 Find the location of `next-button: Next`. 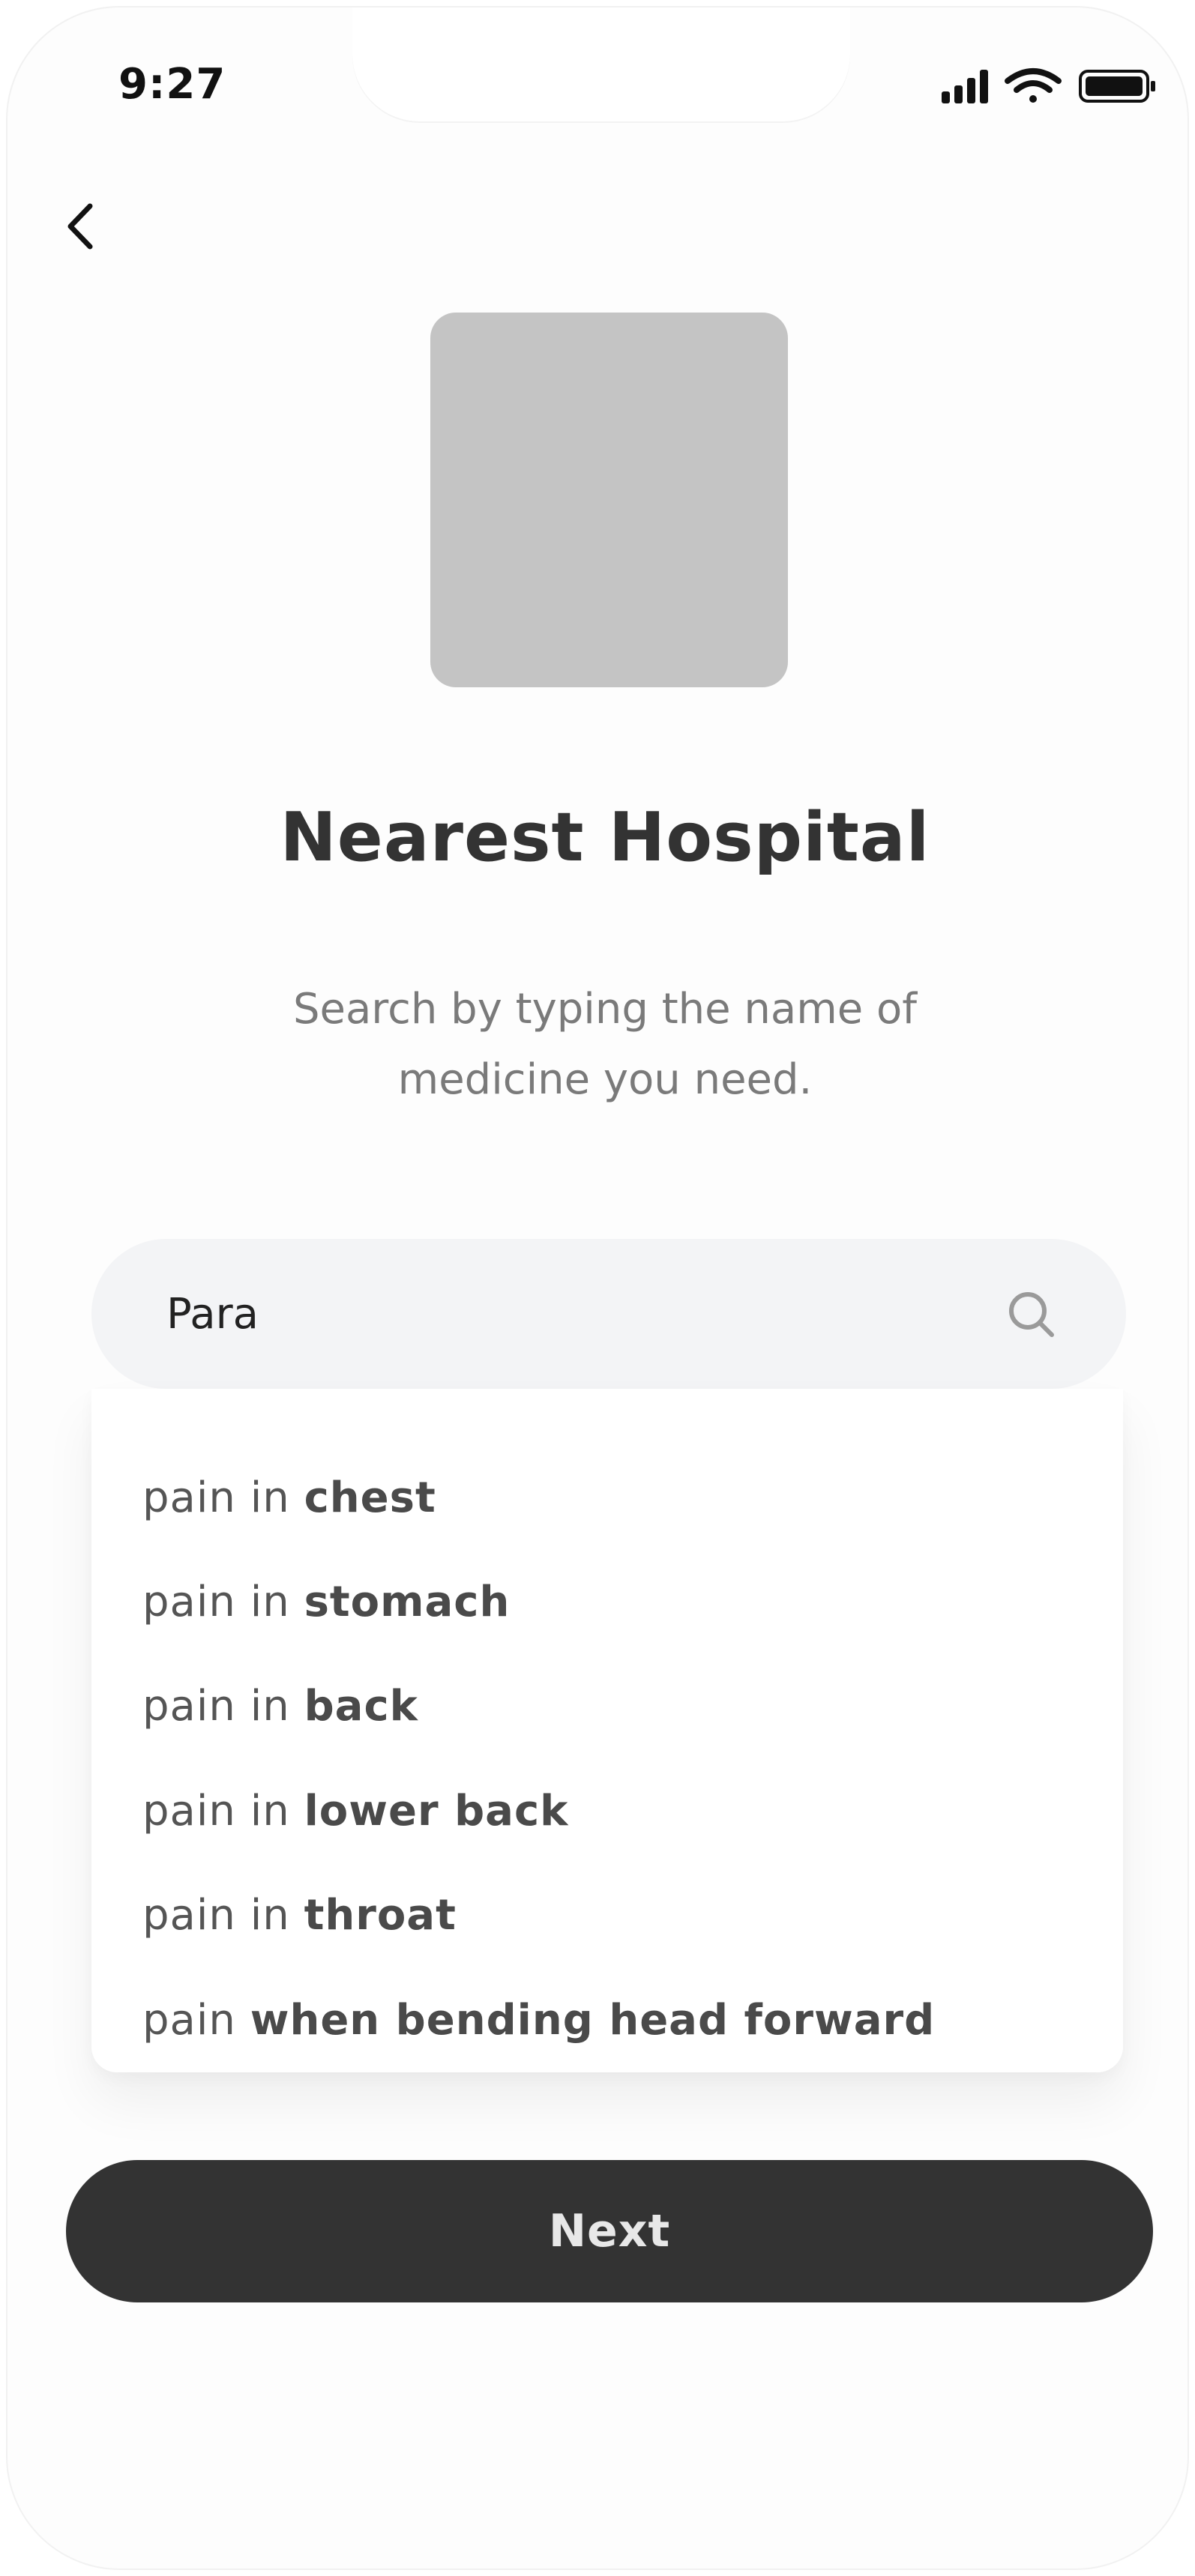

next-button: Next is located at coordinates (609, 2231).